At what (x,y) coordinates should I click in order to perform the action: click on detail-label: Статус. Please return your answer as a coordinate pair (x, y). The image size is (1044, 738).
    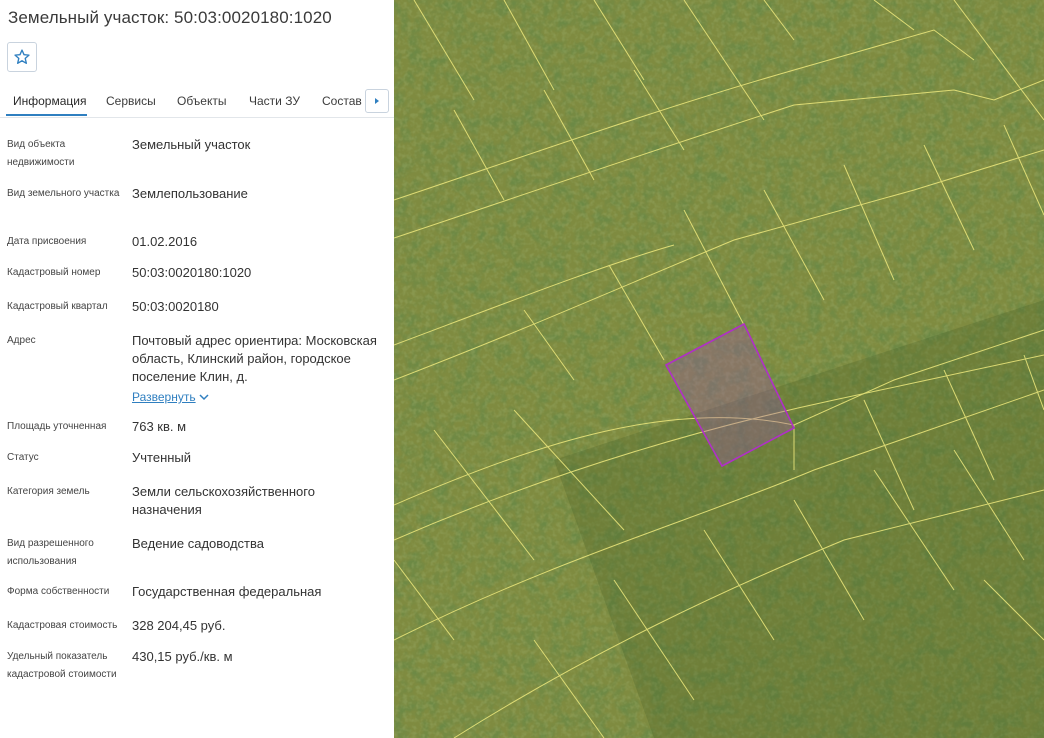
    Looking at the image, I should click on (23, 457).